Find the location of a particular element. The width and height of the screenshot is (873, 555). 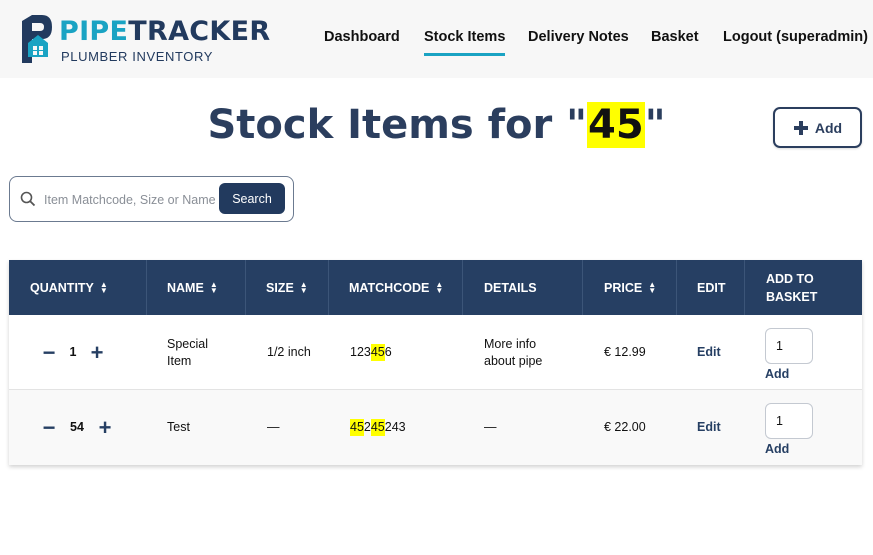

matchcode-part: 123 is located at coordinates (360, 352).